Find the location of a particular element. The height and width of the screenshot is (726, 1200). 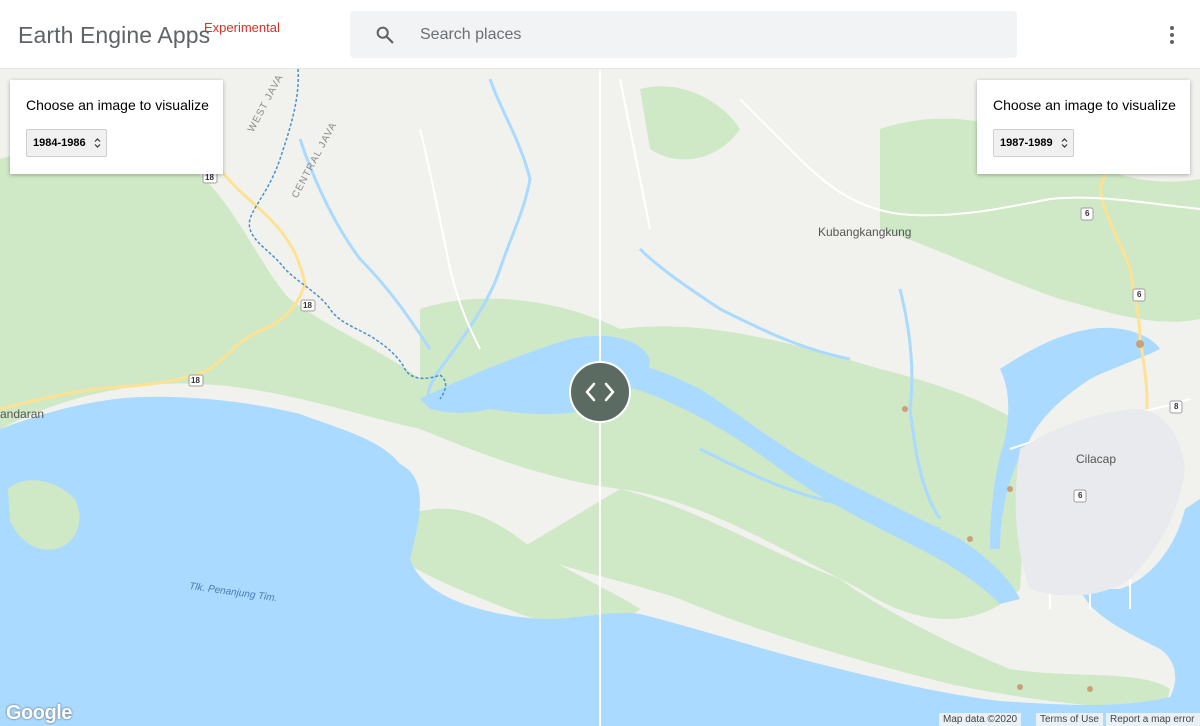

map-label-cilacap: Cilacap is located at coordinates (1096, 459).